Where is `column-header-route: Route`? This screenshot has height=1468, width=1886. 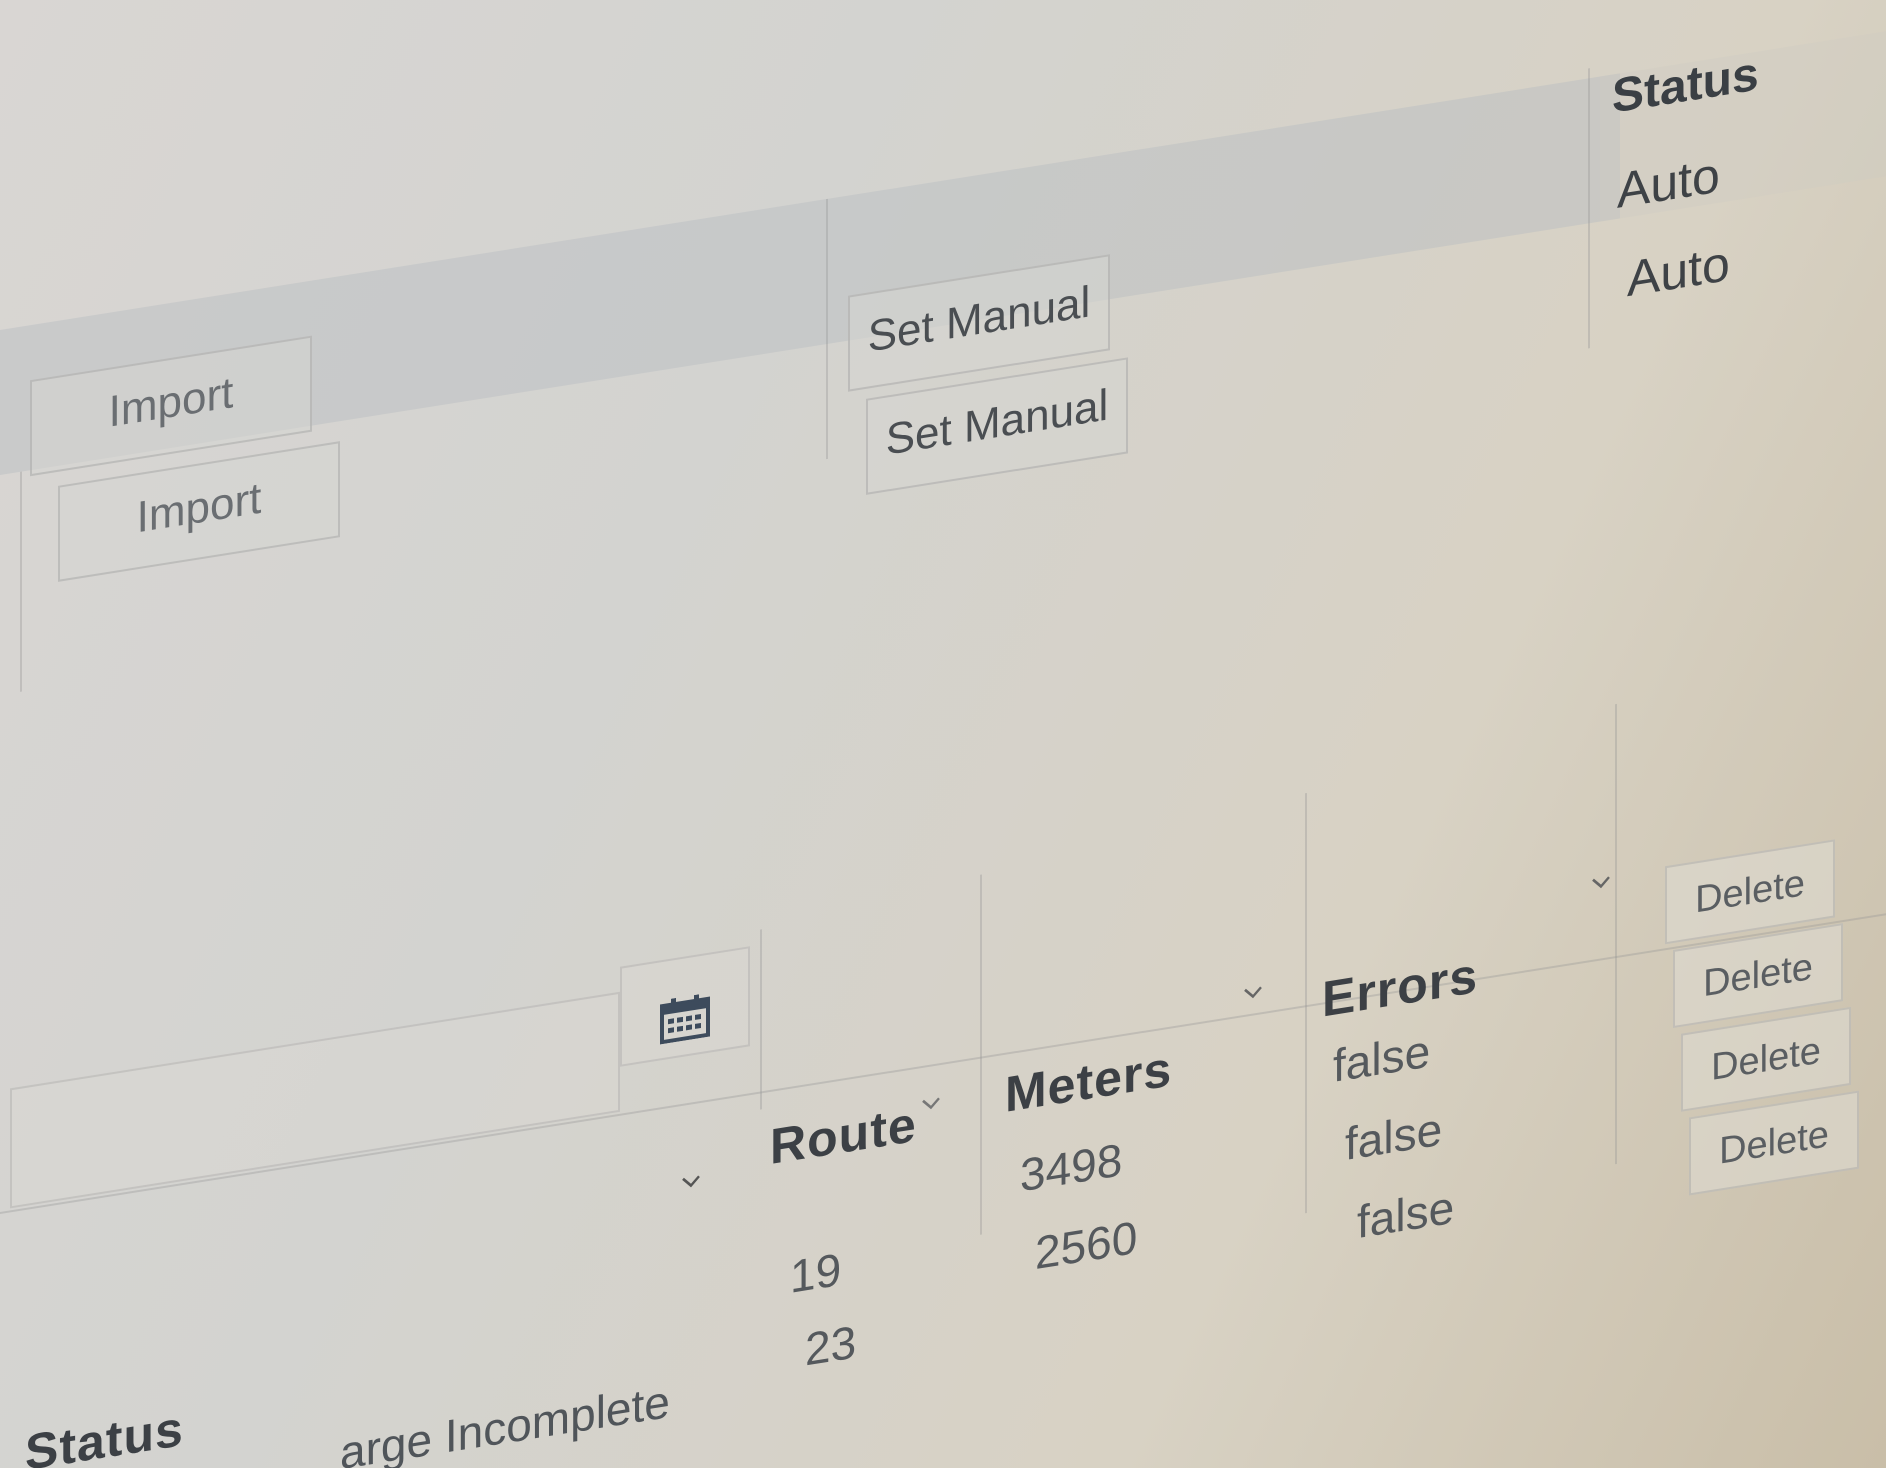
column-header-route: Route is located at coordinates (843, 1135).